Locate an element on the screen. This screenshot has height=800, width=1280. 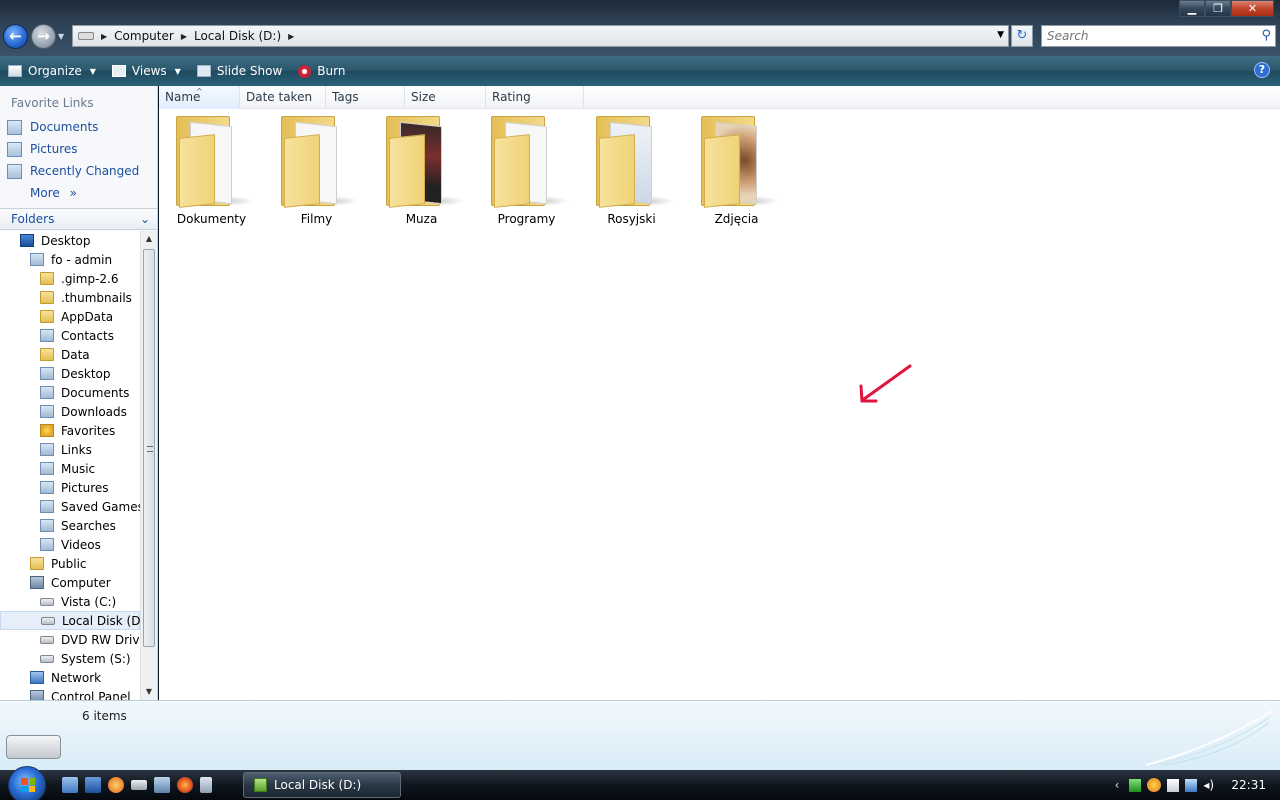
update-icon is located at coordinates (1154, 785).